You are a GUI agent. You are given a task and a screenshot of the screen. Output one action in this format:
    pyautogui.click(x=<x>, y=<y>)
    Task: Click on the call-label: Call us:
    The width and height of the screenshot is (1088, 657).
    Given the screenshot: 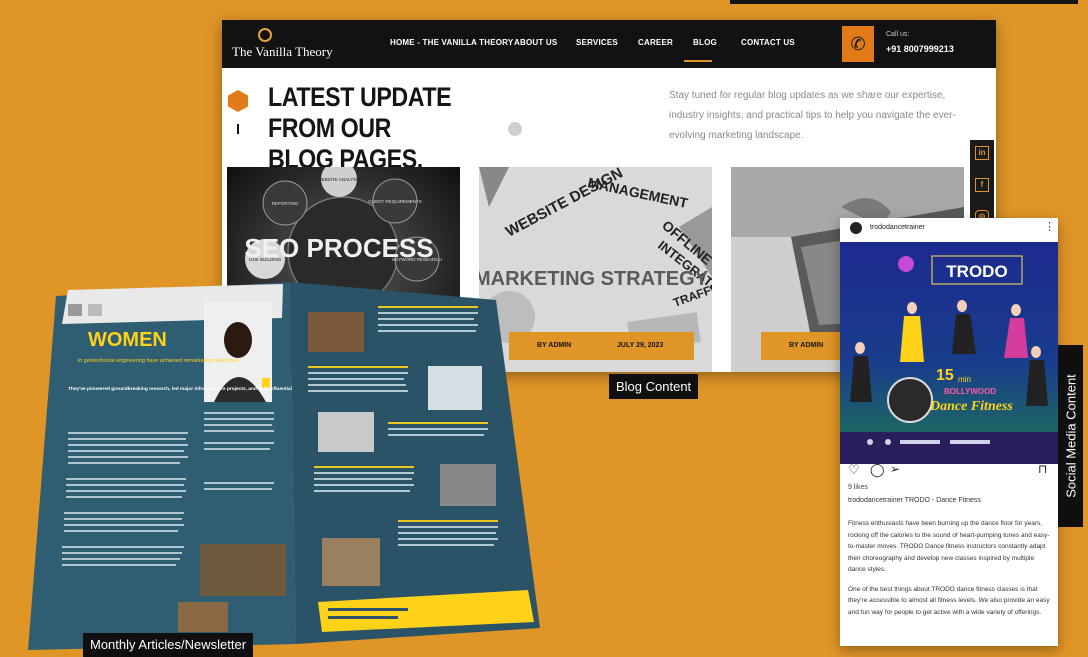 What is the action you would take?
    pyautogui.click(x=898, y=34)
    